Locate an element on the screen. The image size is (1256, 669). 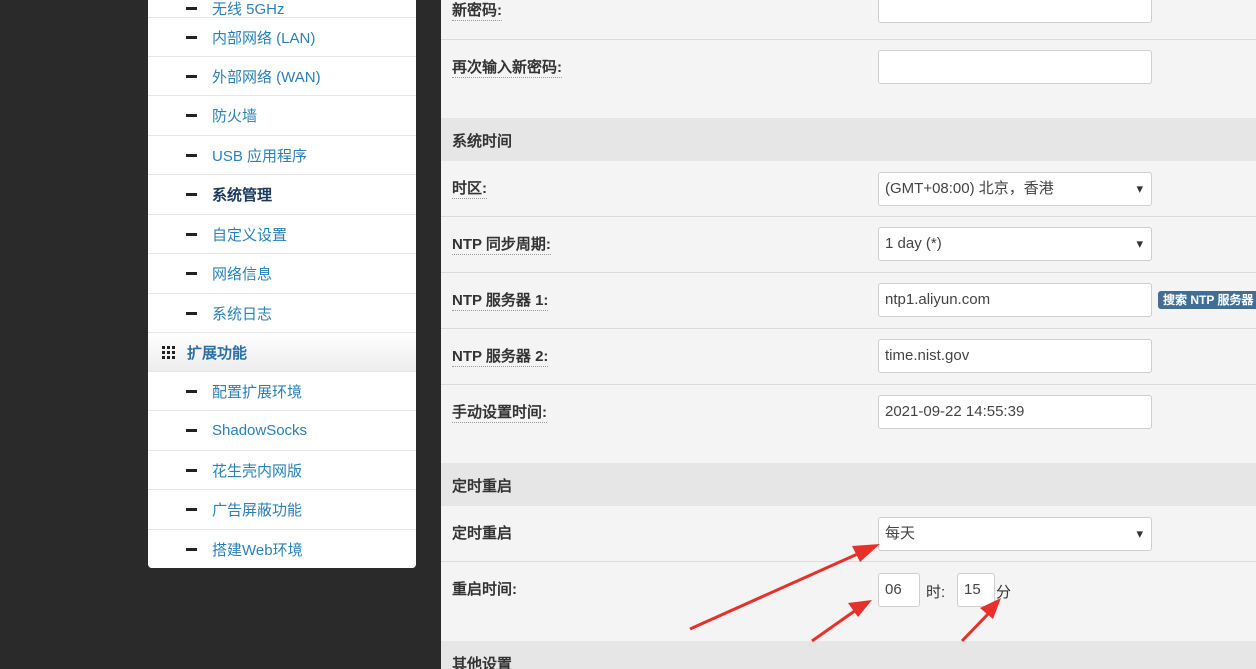
arrow-to-minute-icon is located at coordinates (980, 620).